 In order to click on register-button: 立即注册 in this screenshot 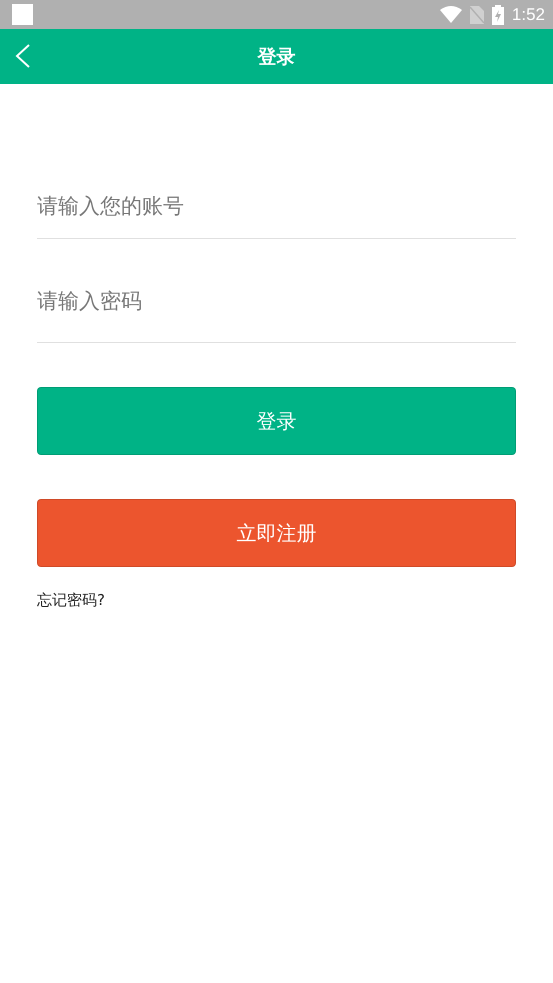, I will do `click(276, 533)`.